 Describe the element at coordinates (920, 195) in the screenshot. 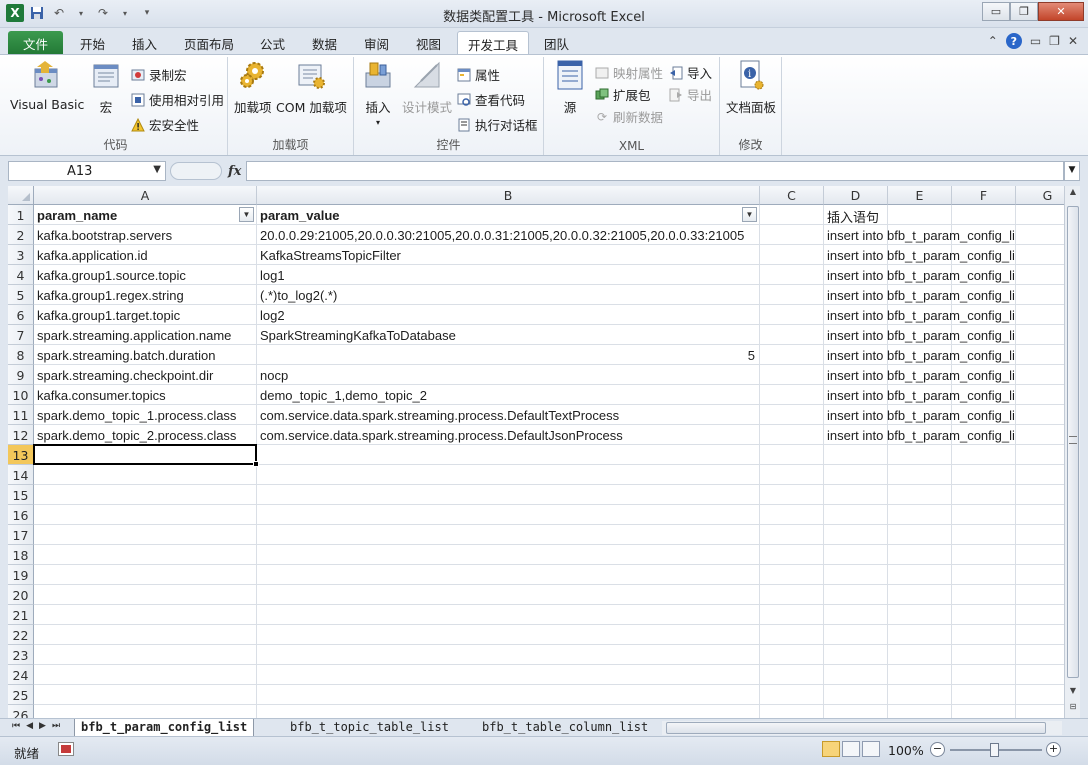

I see `column-header-e: E` at that location.